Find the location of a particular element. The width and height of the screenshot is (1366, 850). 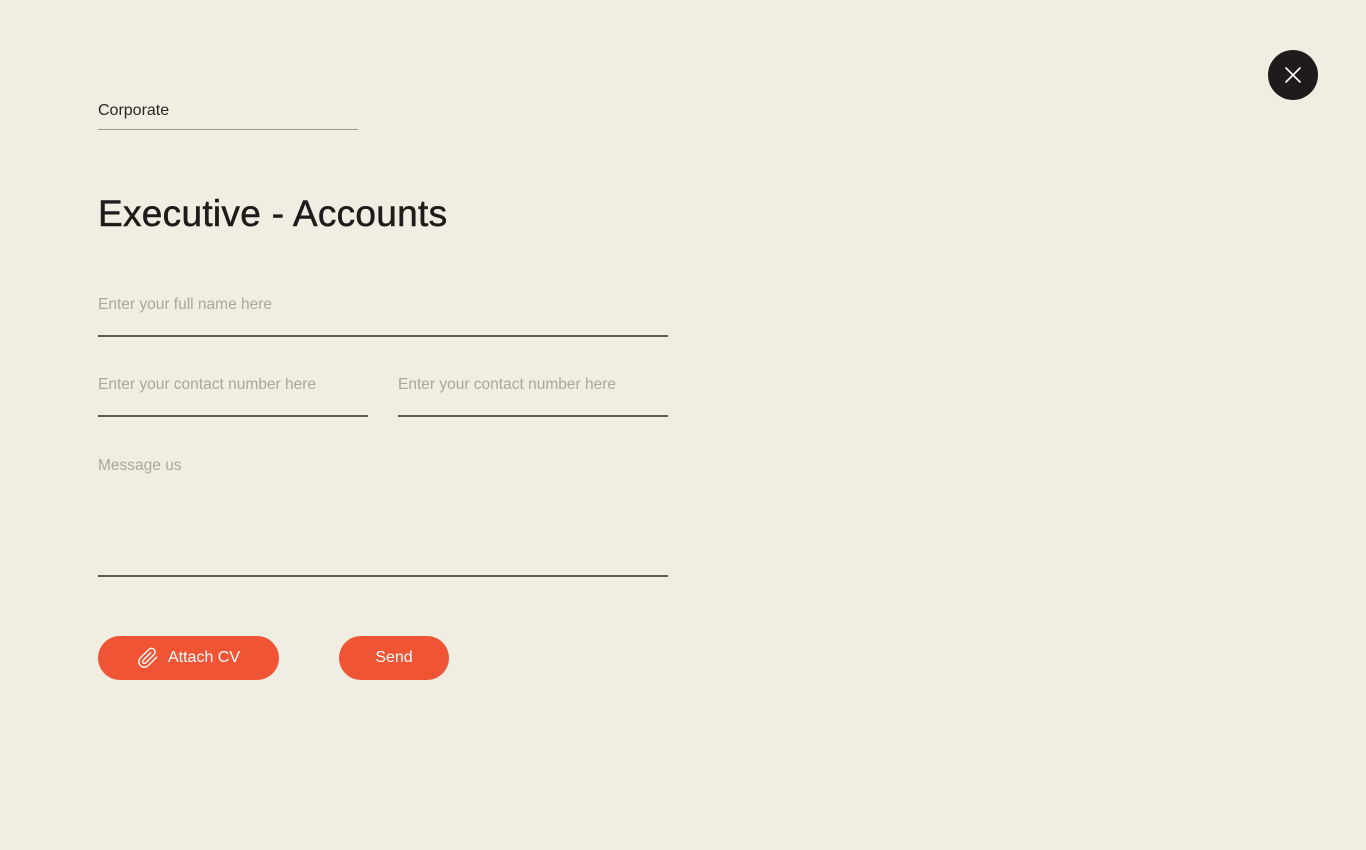

paperclip-icon is located at coordinates (148, 658).